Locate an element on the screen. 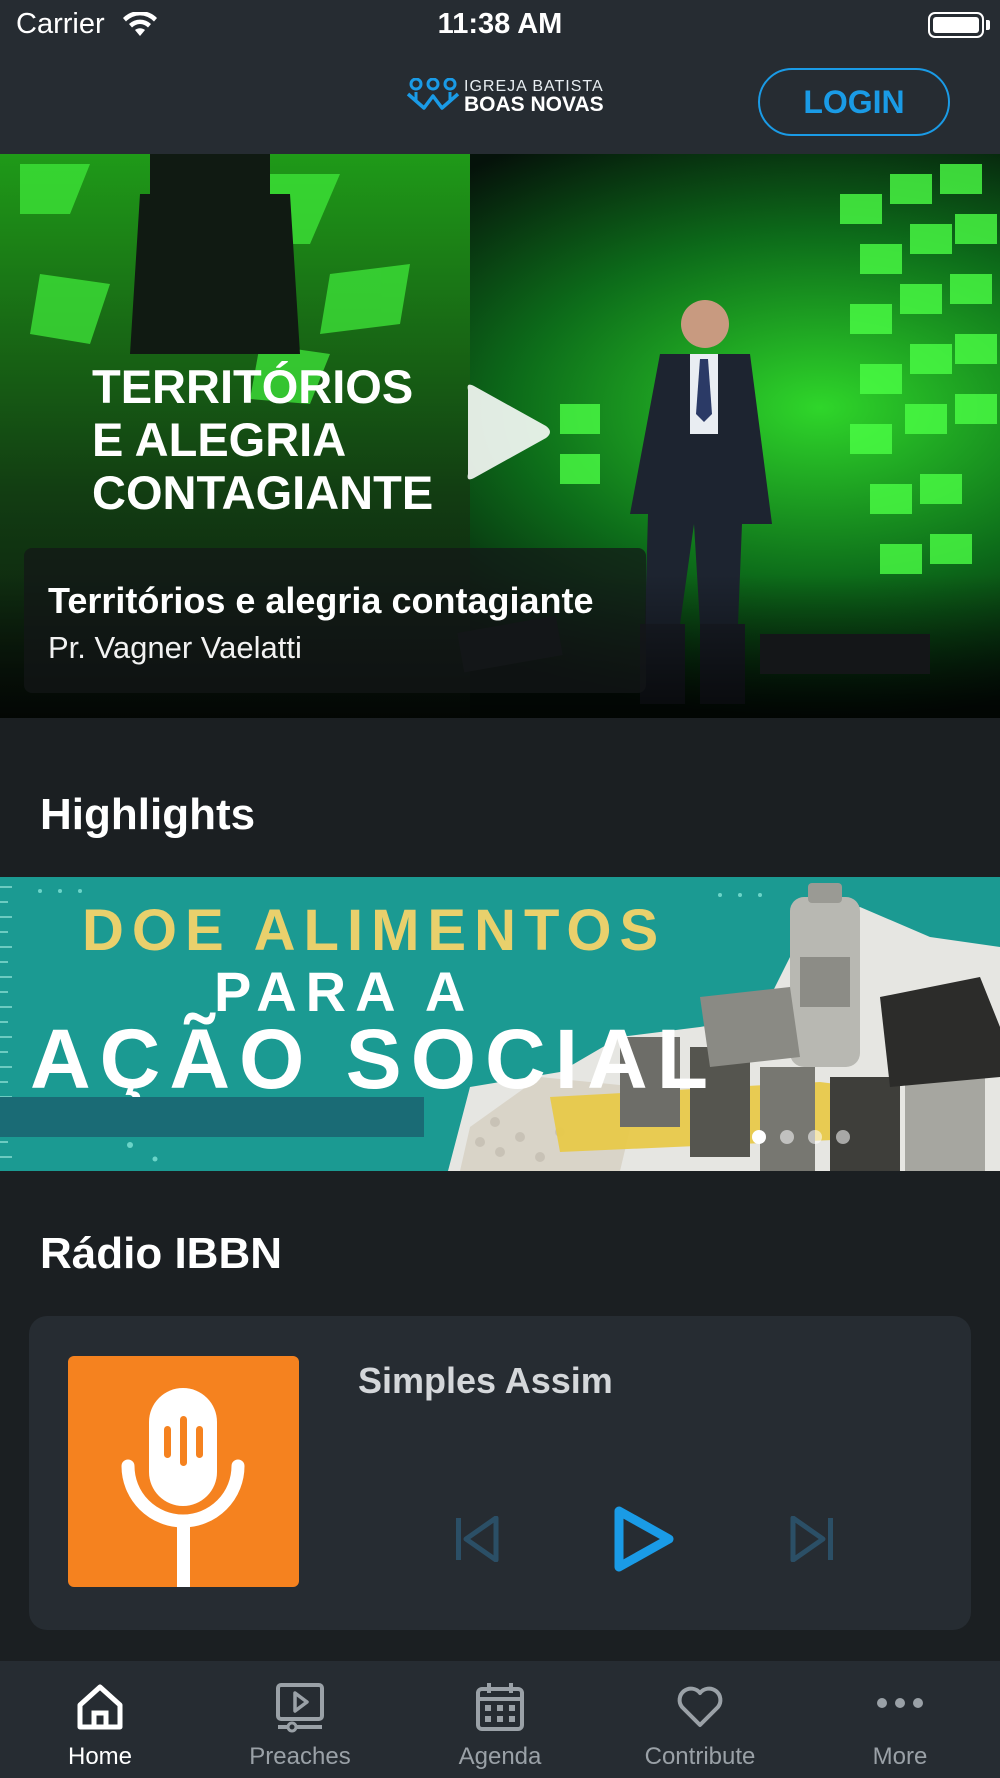 The image size is (1000, 1778). tab-more: More is located at coordinates (900, 1719).